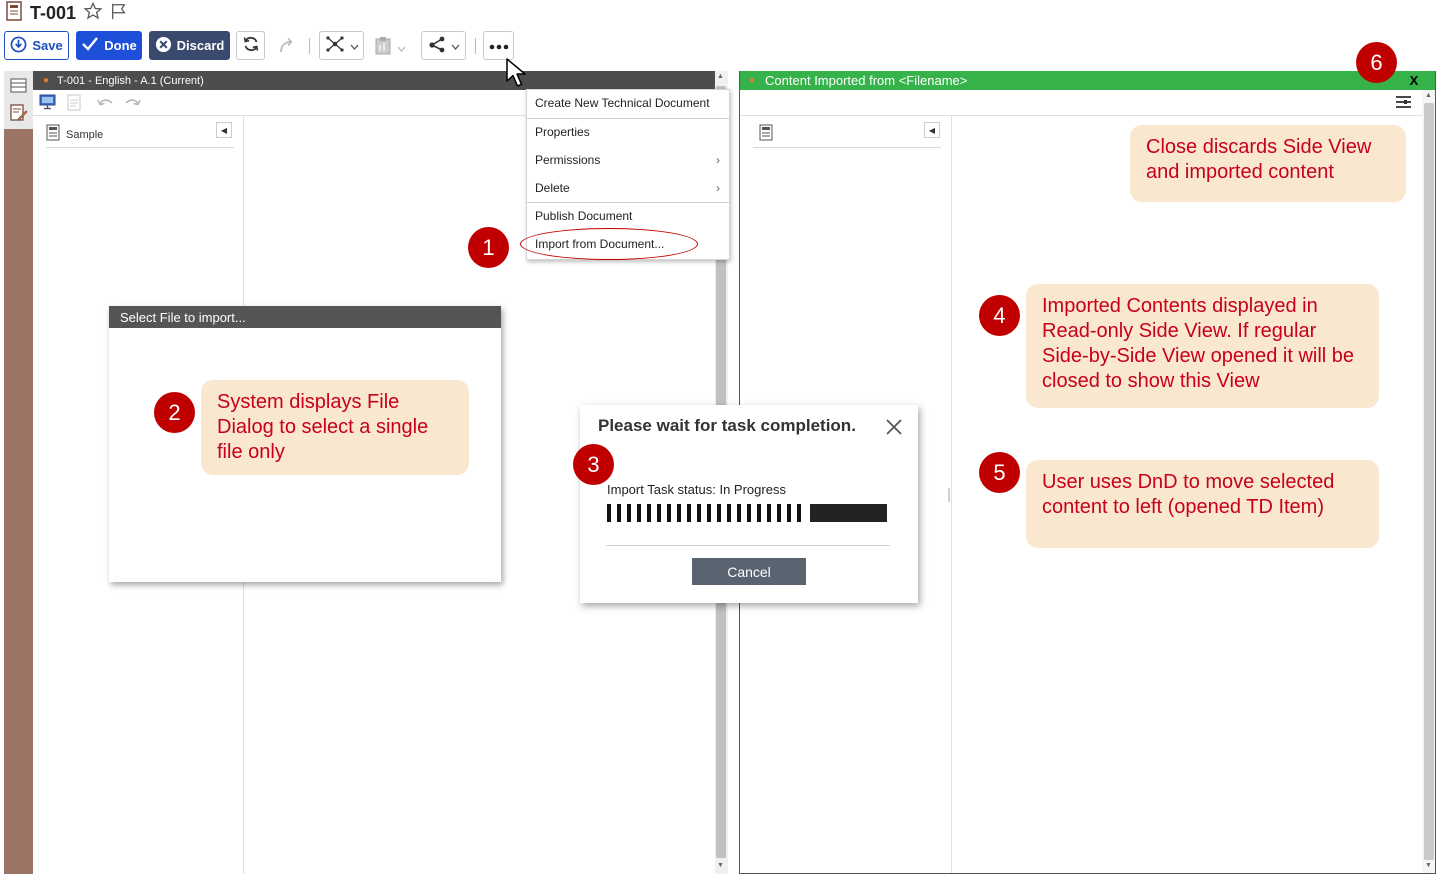  Describe the element at coordinates (622, 103) in the screenshot. I see `menu-item-label: Create New Technical Document` at that location.